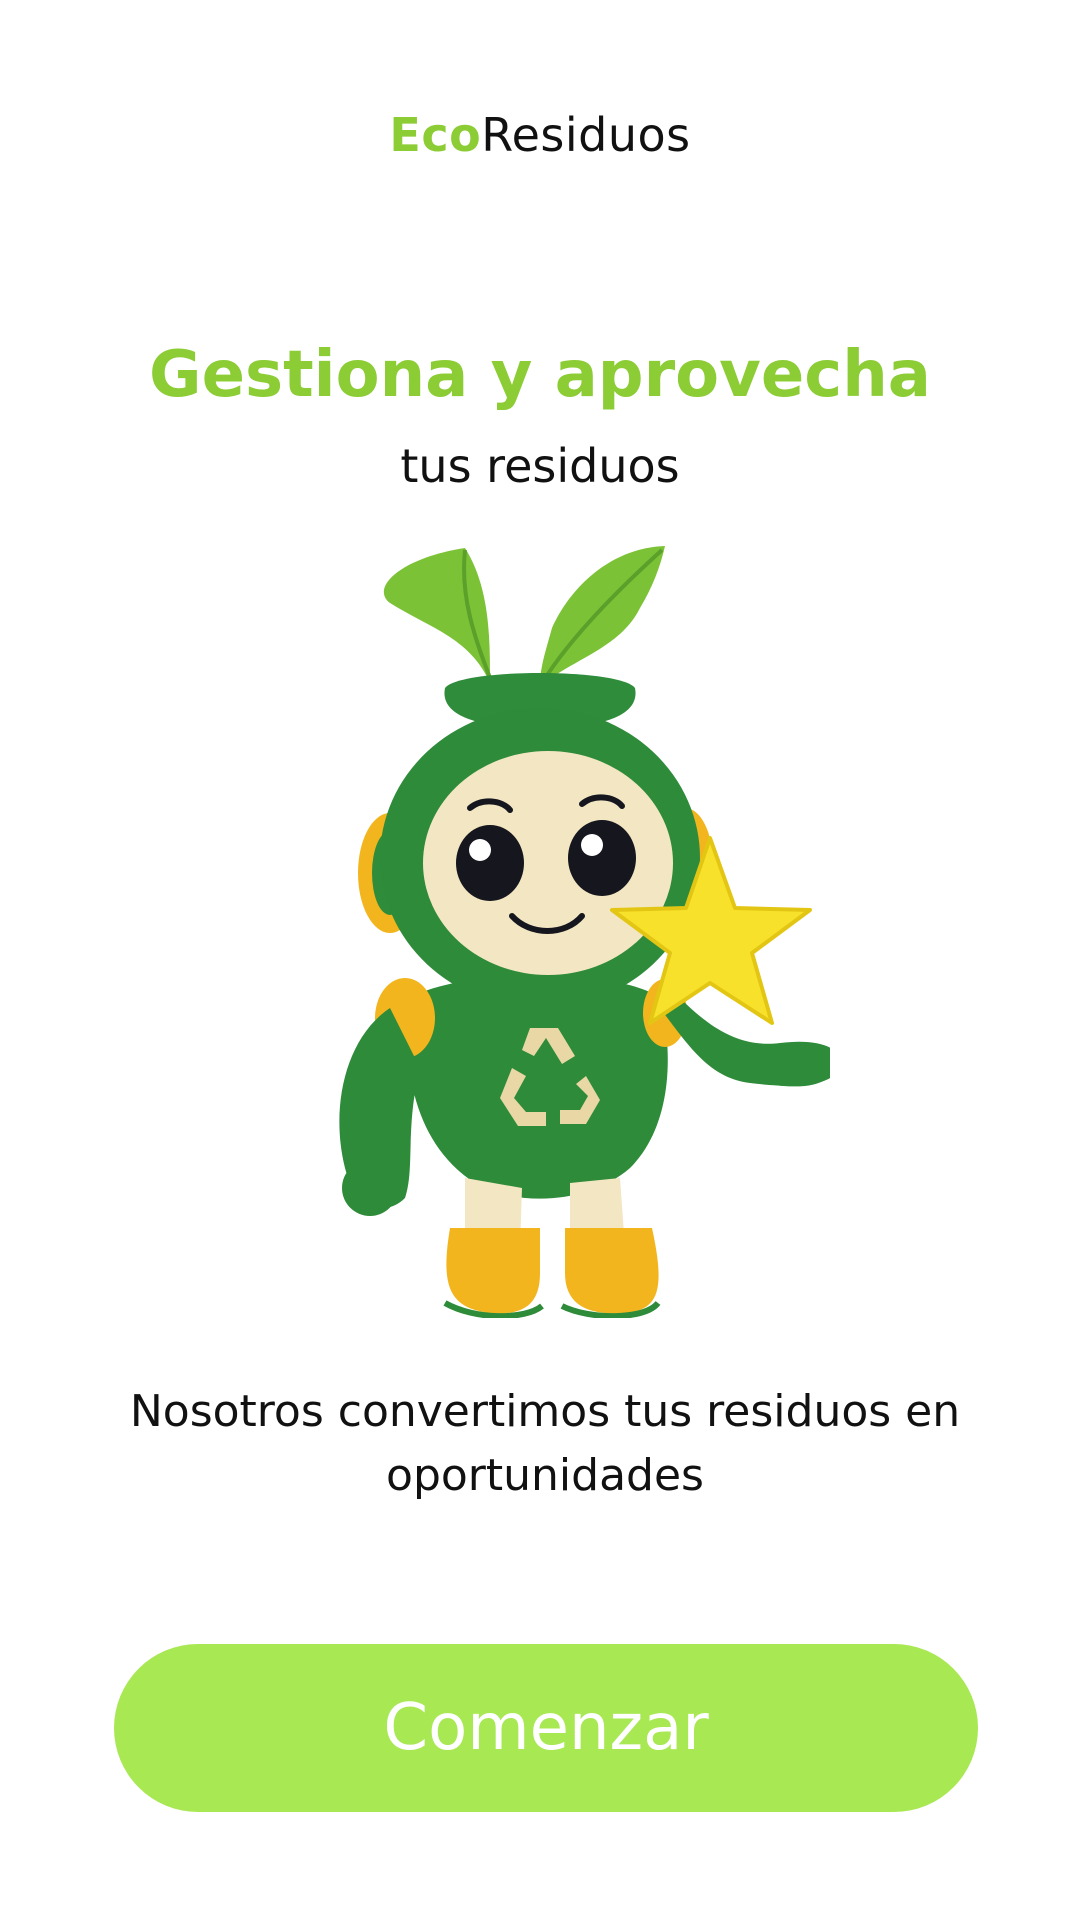 The height and width of the screenshot is (1920, 1080). I want to click on brand-prefix: Eco, so click(435, 135).